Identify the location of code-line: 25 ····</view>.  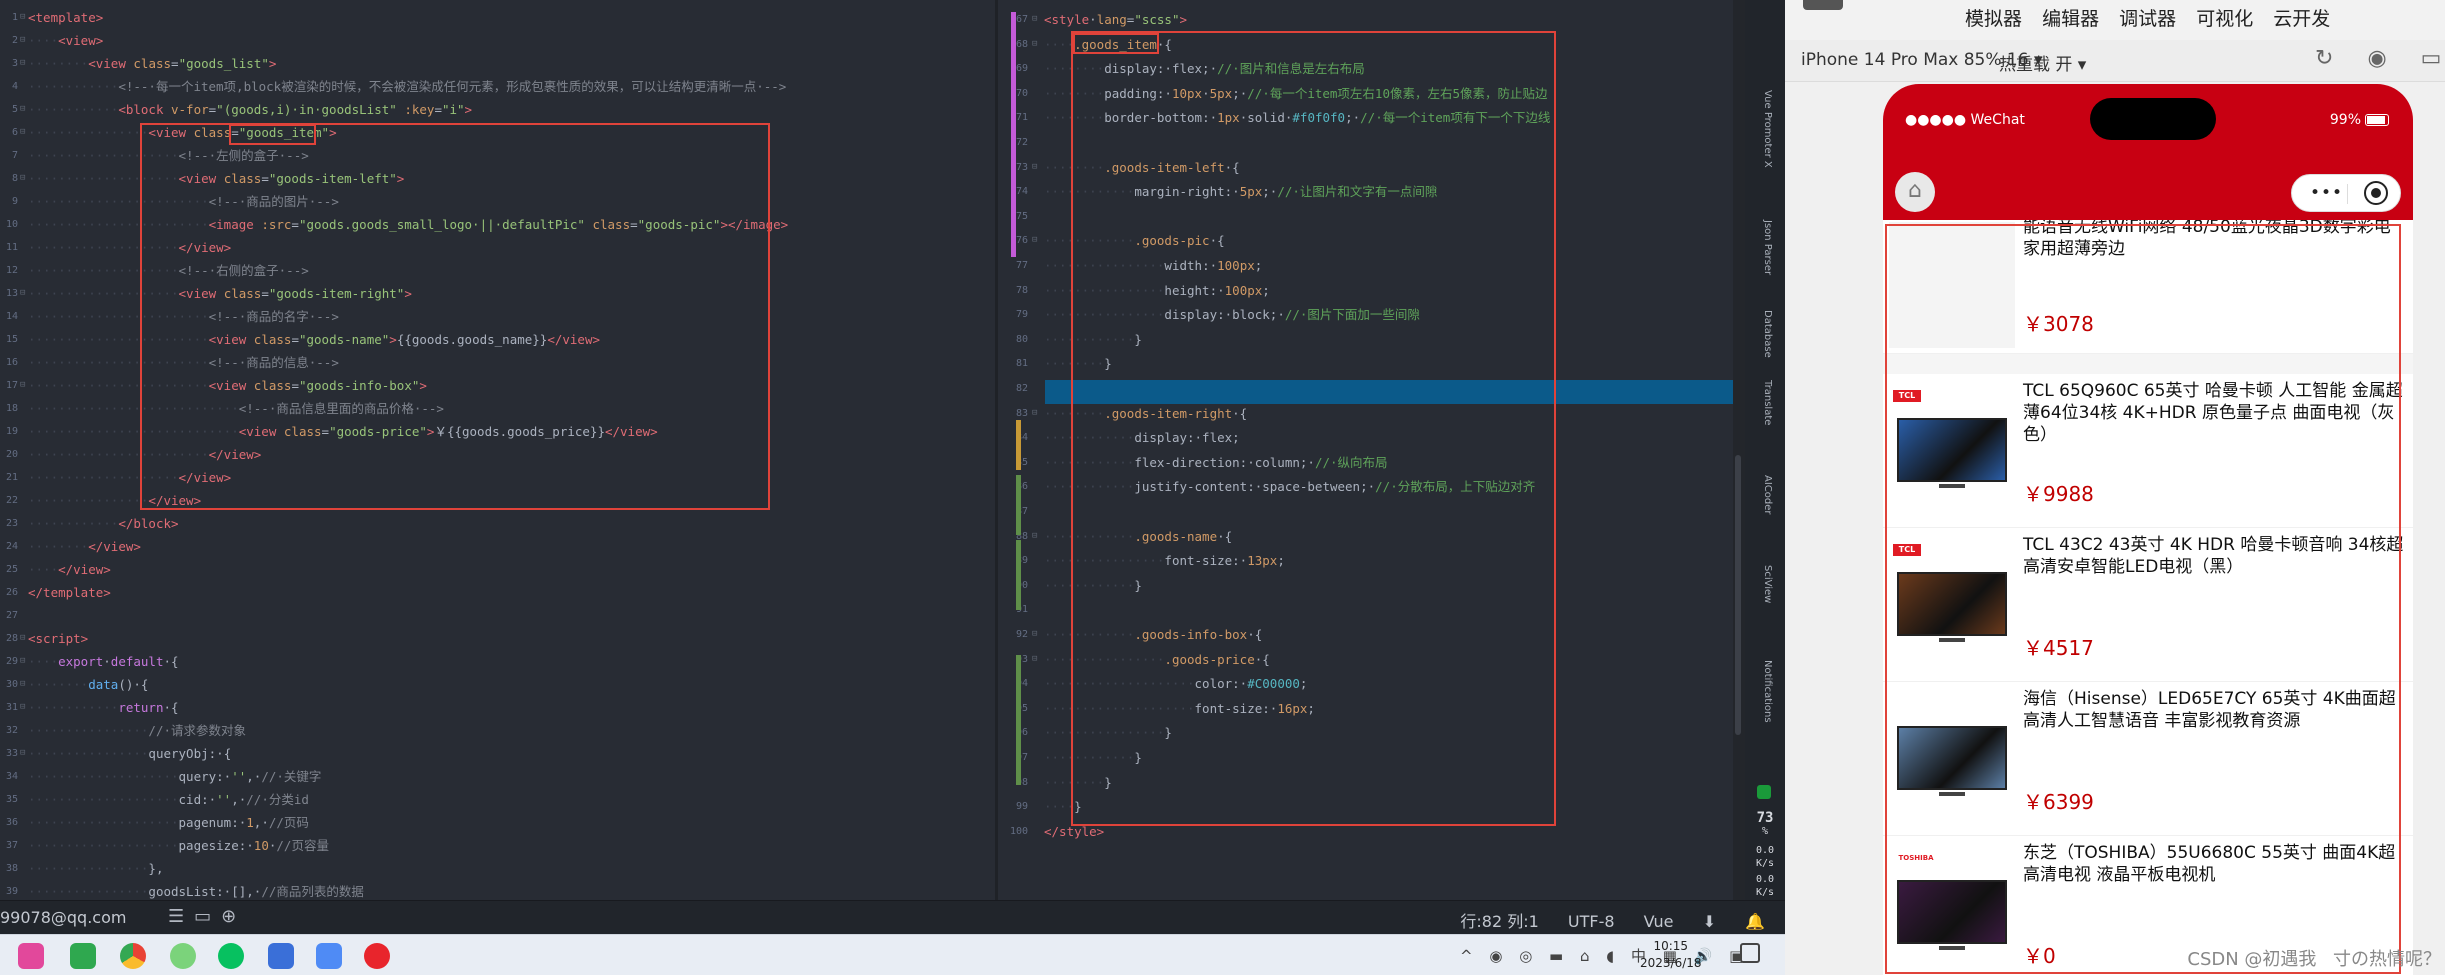
(497, 569).